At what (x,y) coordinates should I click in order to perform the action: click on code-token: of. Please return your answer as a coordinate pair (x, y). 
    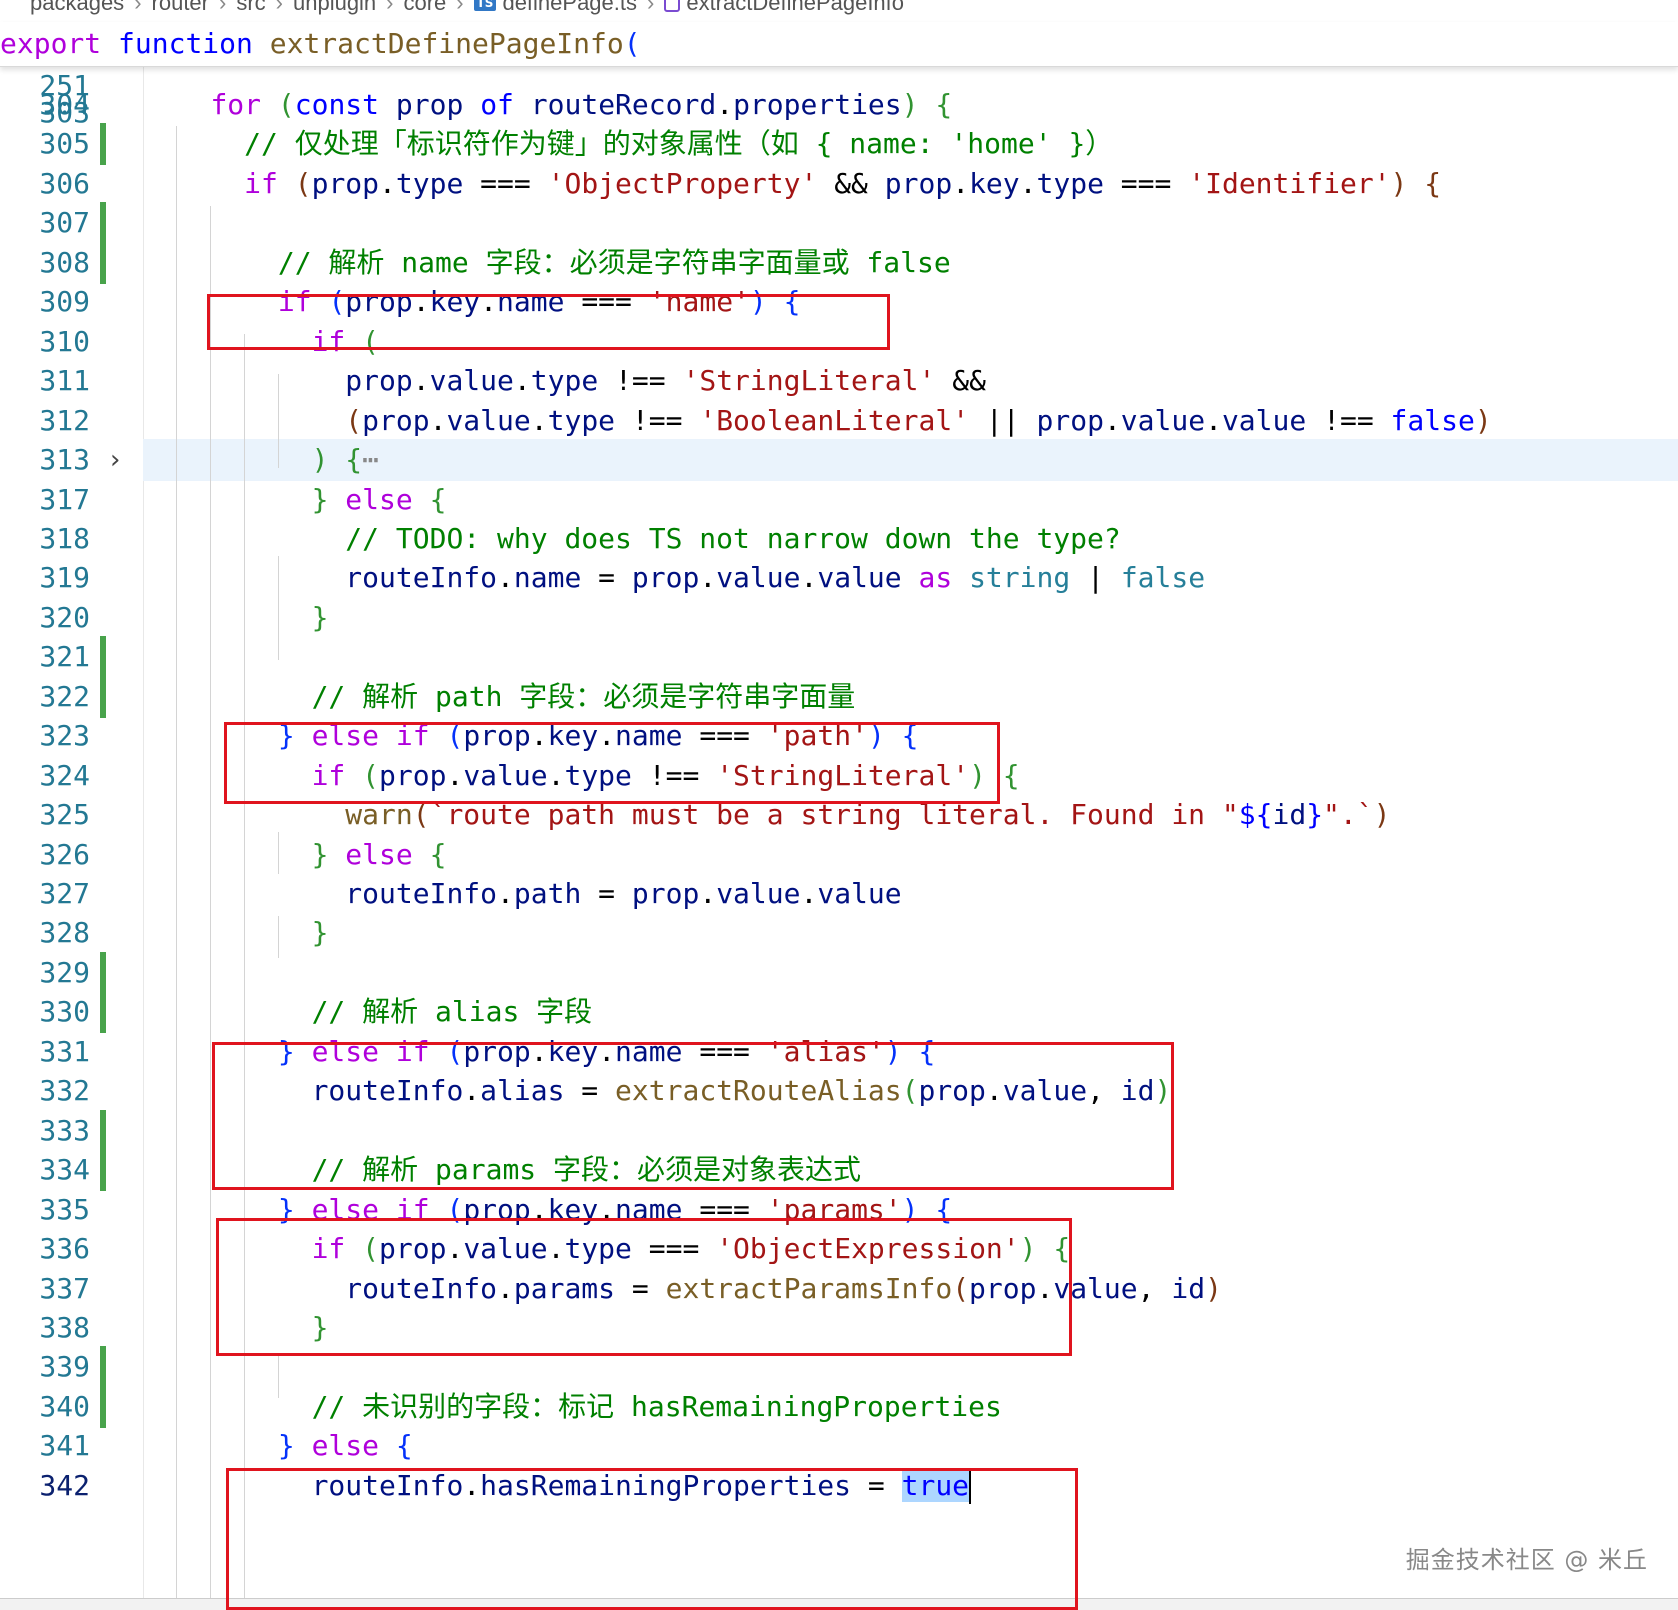
    Looking at the image, I should click on (497, 104).